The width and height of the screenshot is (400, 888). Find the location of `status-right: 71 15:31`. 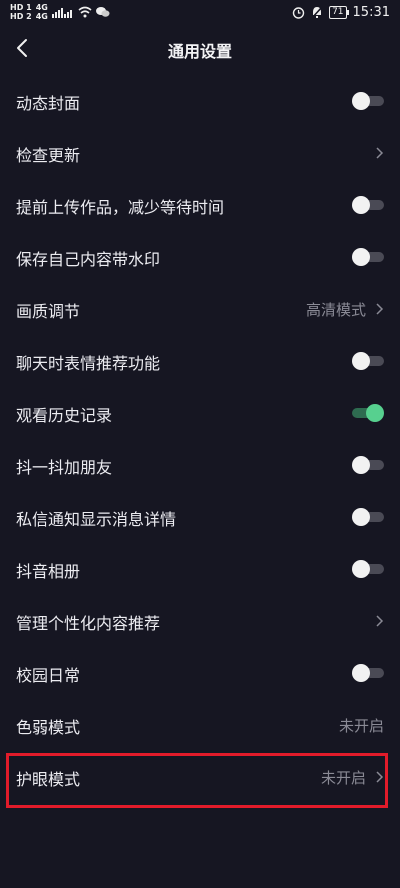

status-right: 71 15:31 is located at coordinates (341, 12).